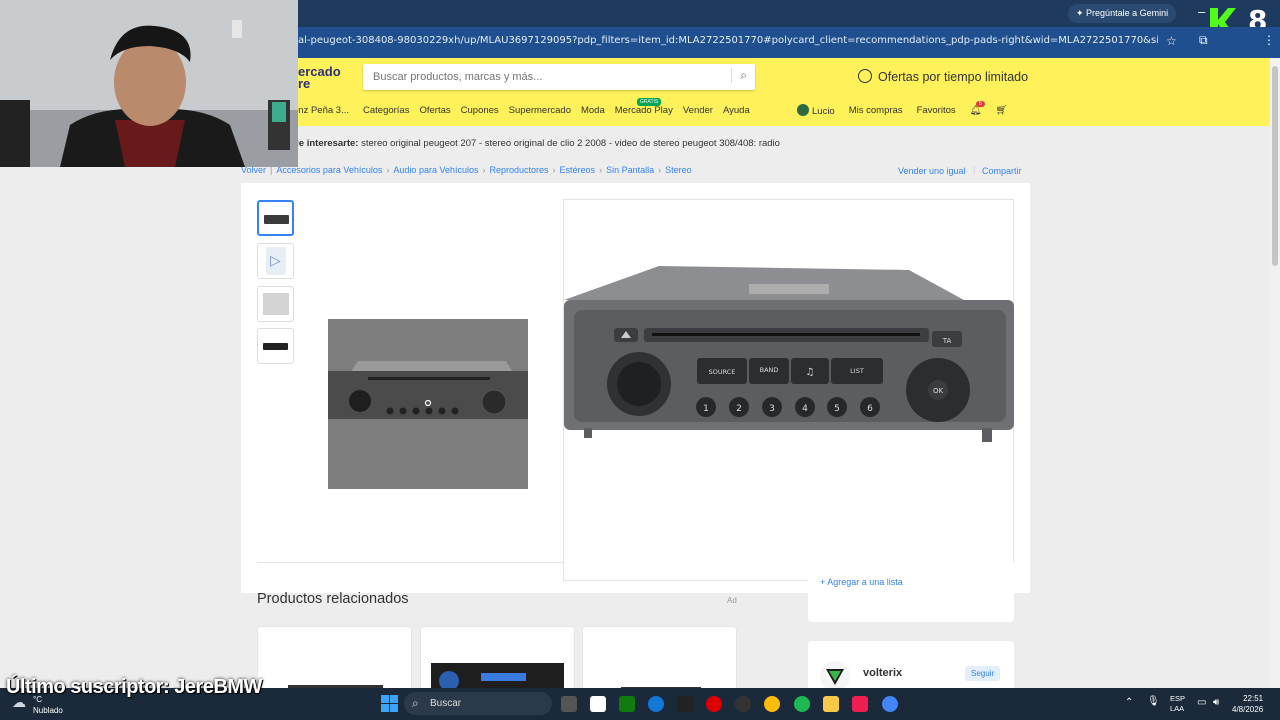 The width and height of the screenshot is (1280, 720). What do you see at coordinates (865, 76) in the screenshot?
I see `clock-icon` at bounding box center [865, 76].